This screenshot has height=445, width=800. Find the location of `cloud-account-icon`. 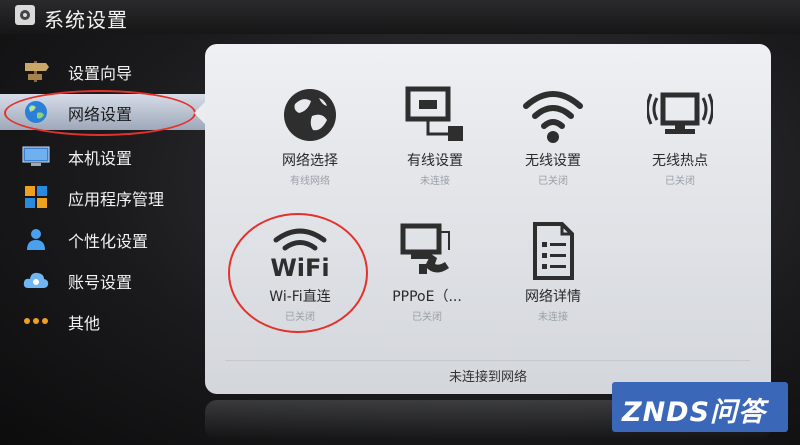

cloud-account-icon is located at coordinates (36, 280).